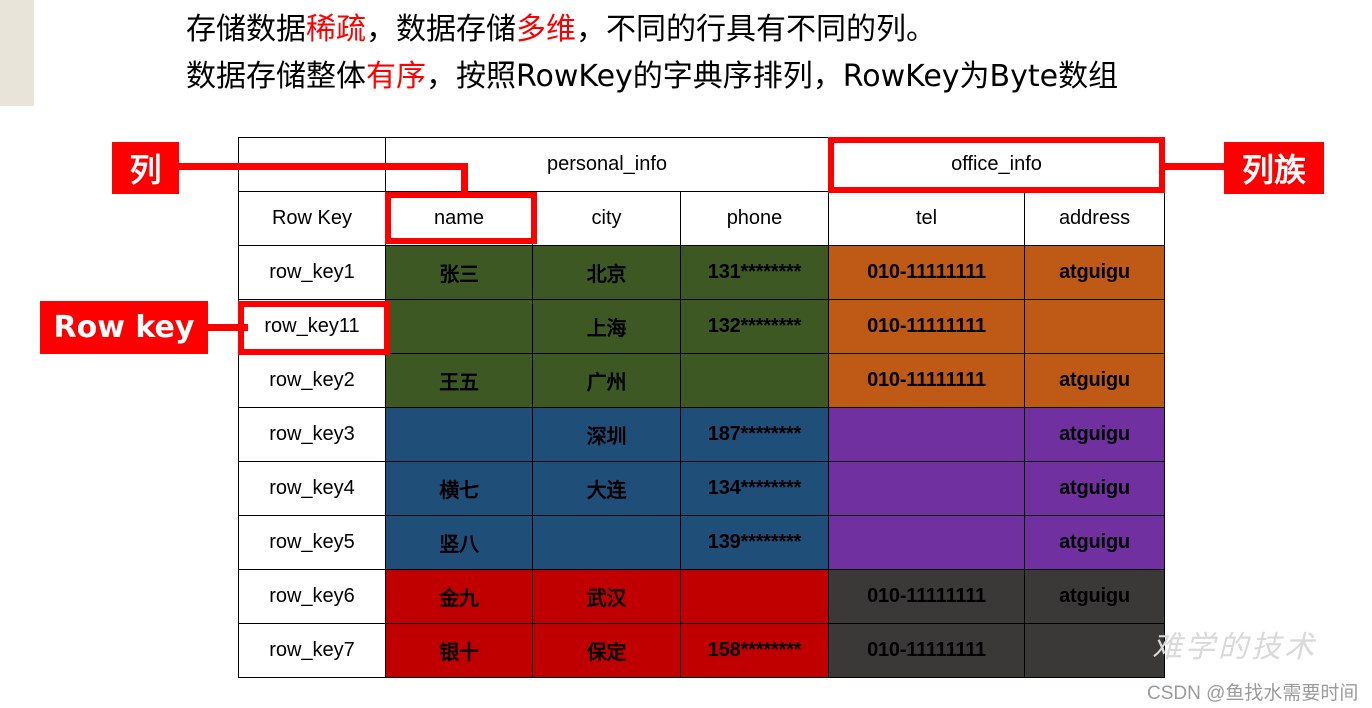 This screenshot has height=708, width=1372. Describe the element at coordinates (323, 166) in the screenshot. I see `connector-column-h` at that location.